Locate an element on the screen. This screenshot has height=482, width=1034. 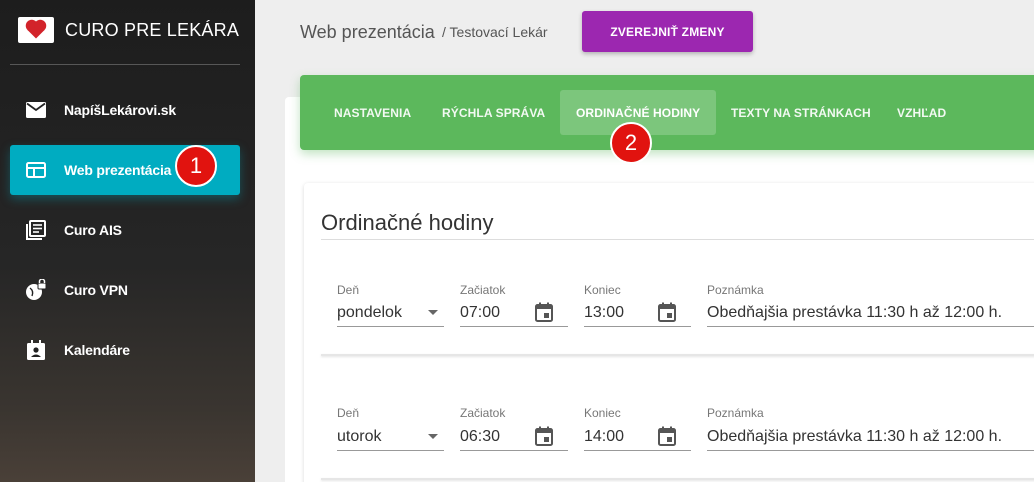
sidebar-divider is located at coordinates (125, 64).